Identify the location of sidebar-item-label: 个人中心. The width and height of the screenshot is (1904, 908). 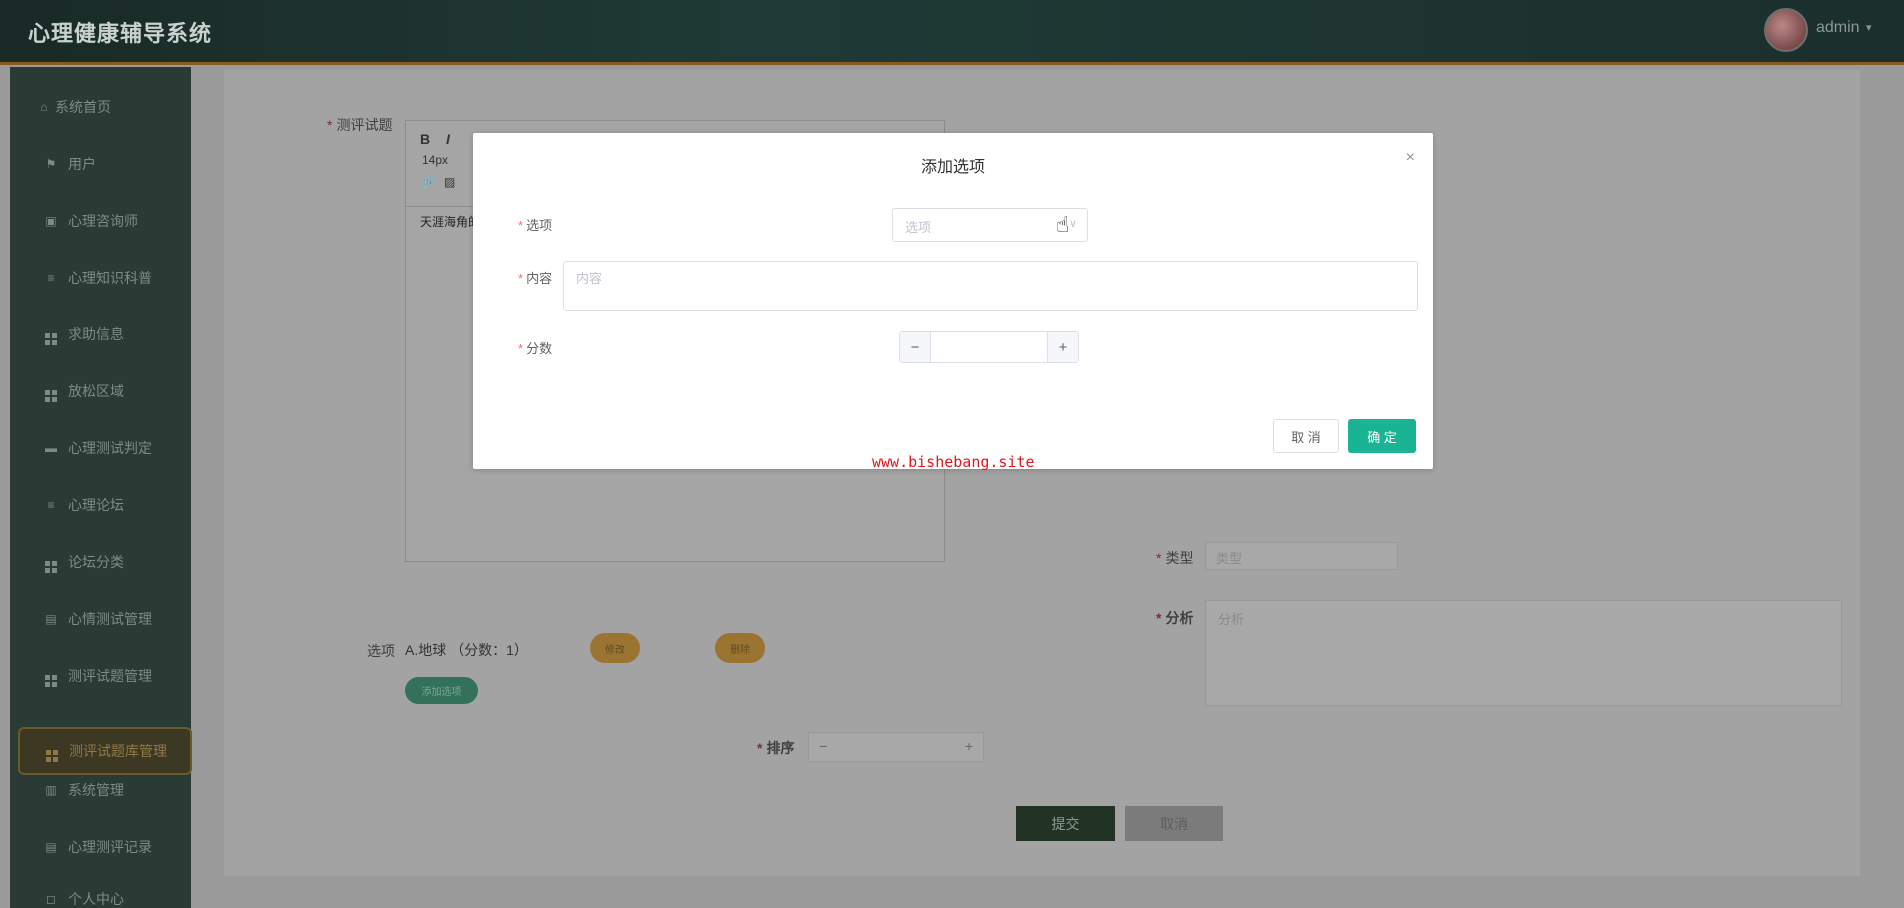
(96, 899).